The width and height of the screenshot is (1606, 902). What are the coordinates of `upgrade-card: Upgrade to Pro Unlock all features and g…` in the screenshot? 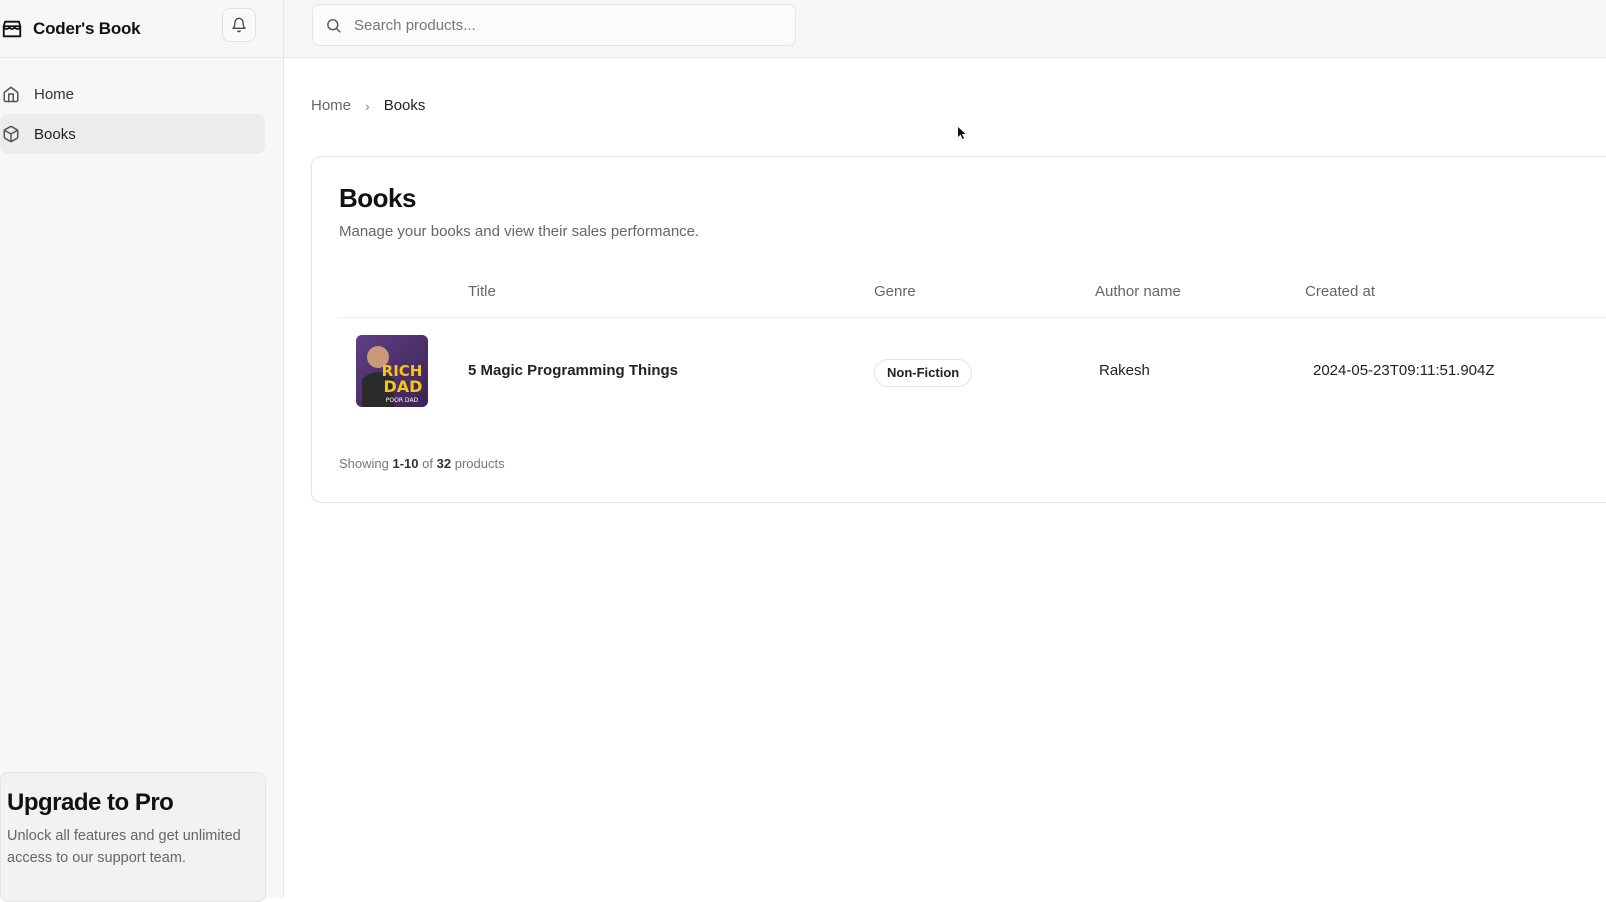 It's located at (133, 837).